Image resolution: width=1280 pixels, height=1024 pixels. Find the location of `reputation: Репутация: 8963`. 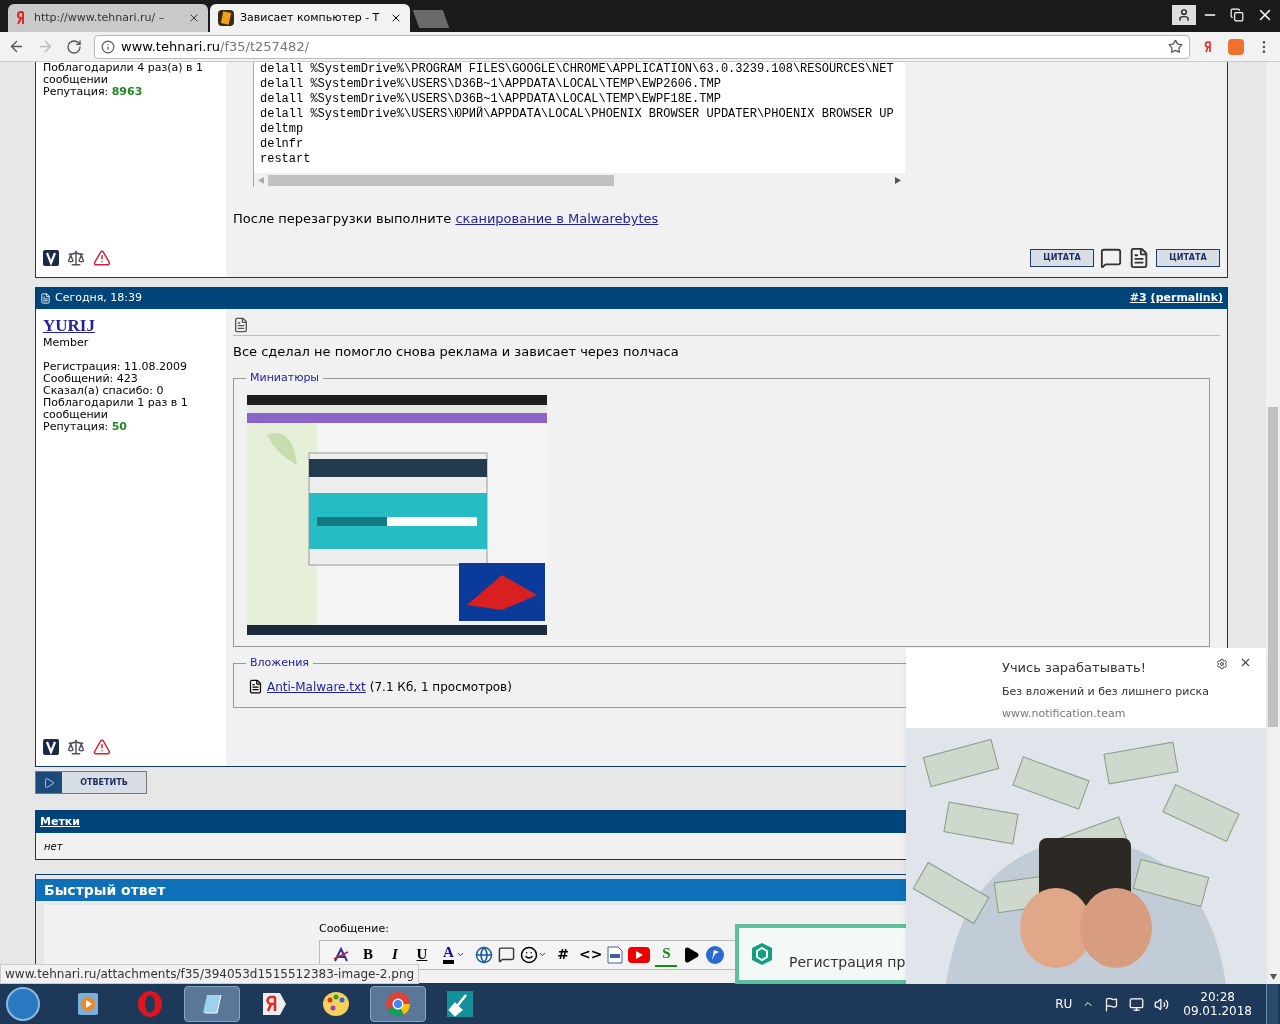

reputation: Репутация: 8963 is located at coordinates (93, 92).